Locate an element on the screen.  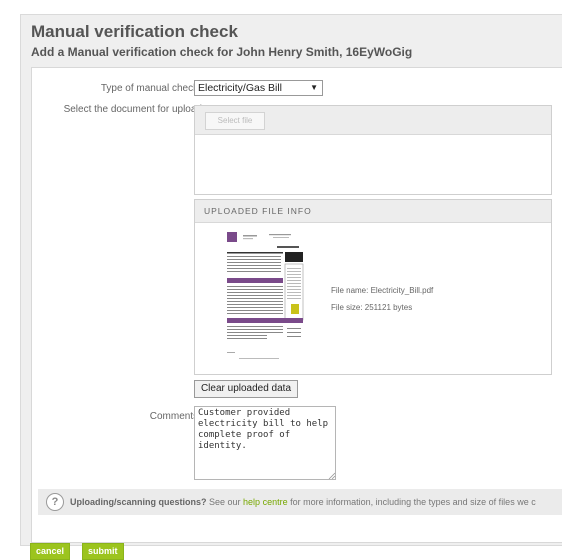
upload-dropzone: Select file is located at coordinates (373, 150).